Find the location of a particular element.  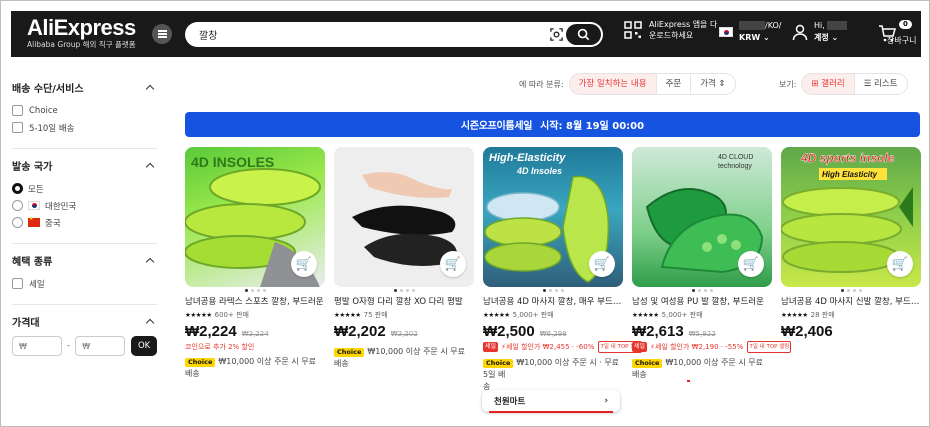

app-download-promo: AliExpress 앱을 다운로드하세요 is located at coordinates (672, 30).